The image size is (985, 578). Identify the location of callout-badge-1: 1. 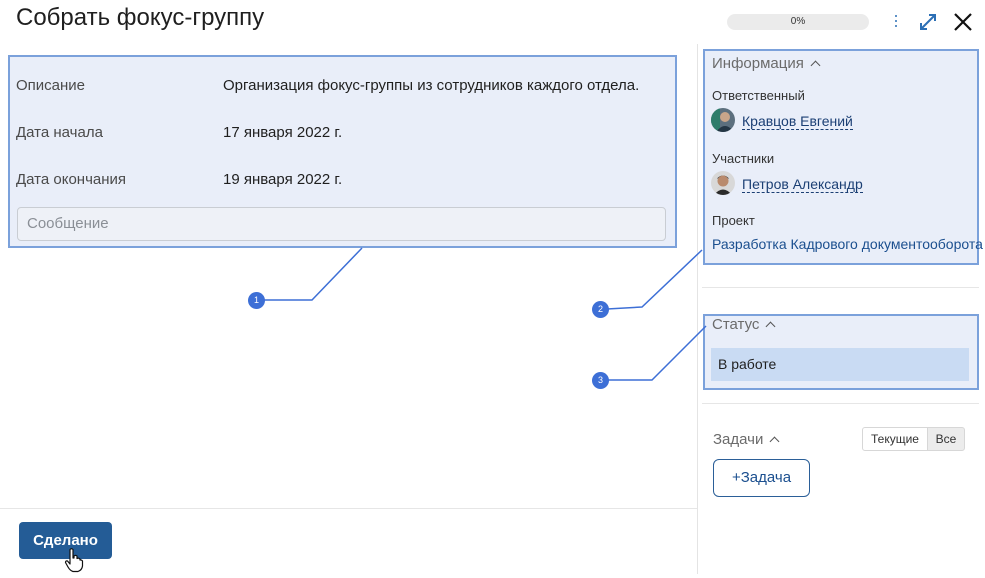
(256, 300).